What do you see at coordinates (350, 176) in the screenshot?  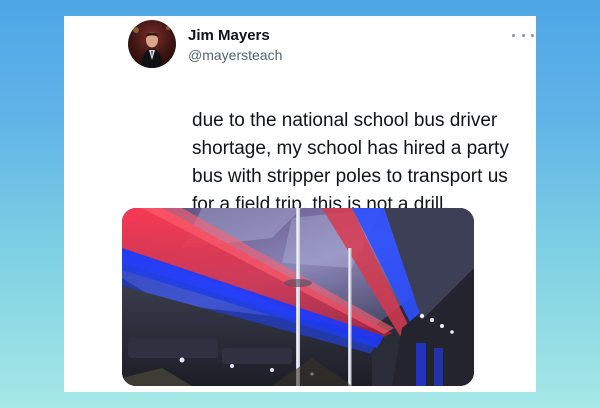 I see `tweet-text-line: bus with stripper poles to transport us` at bounding box center [350, 176].